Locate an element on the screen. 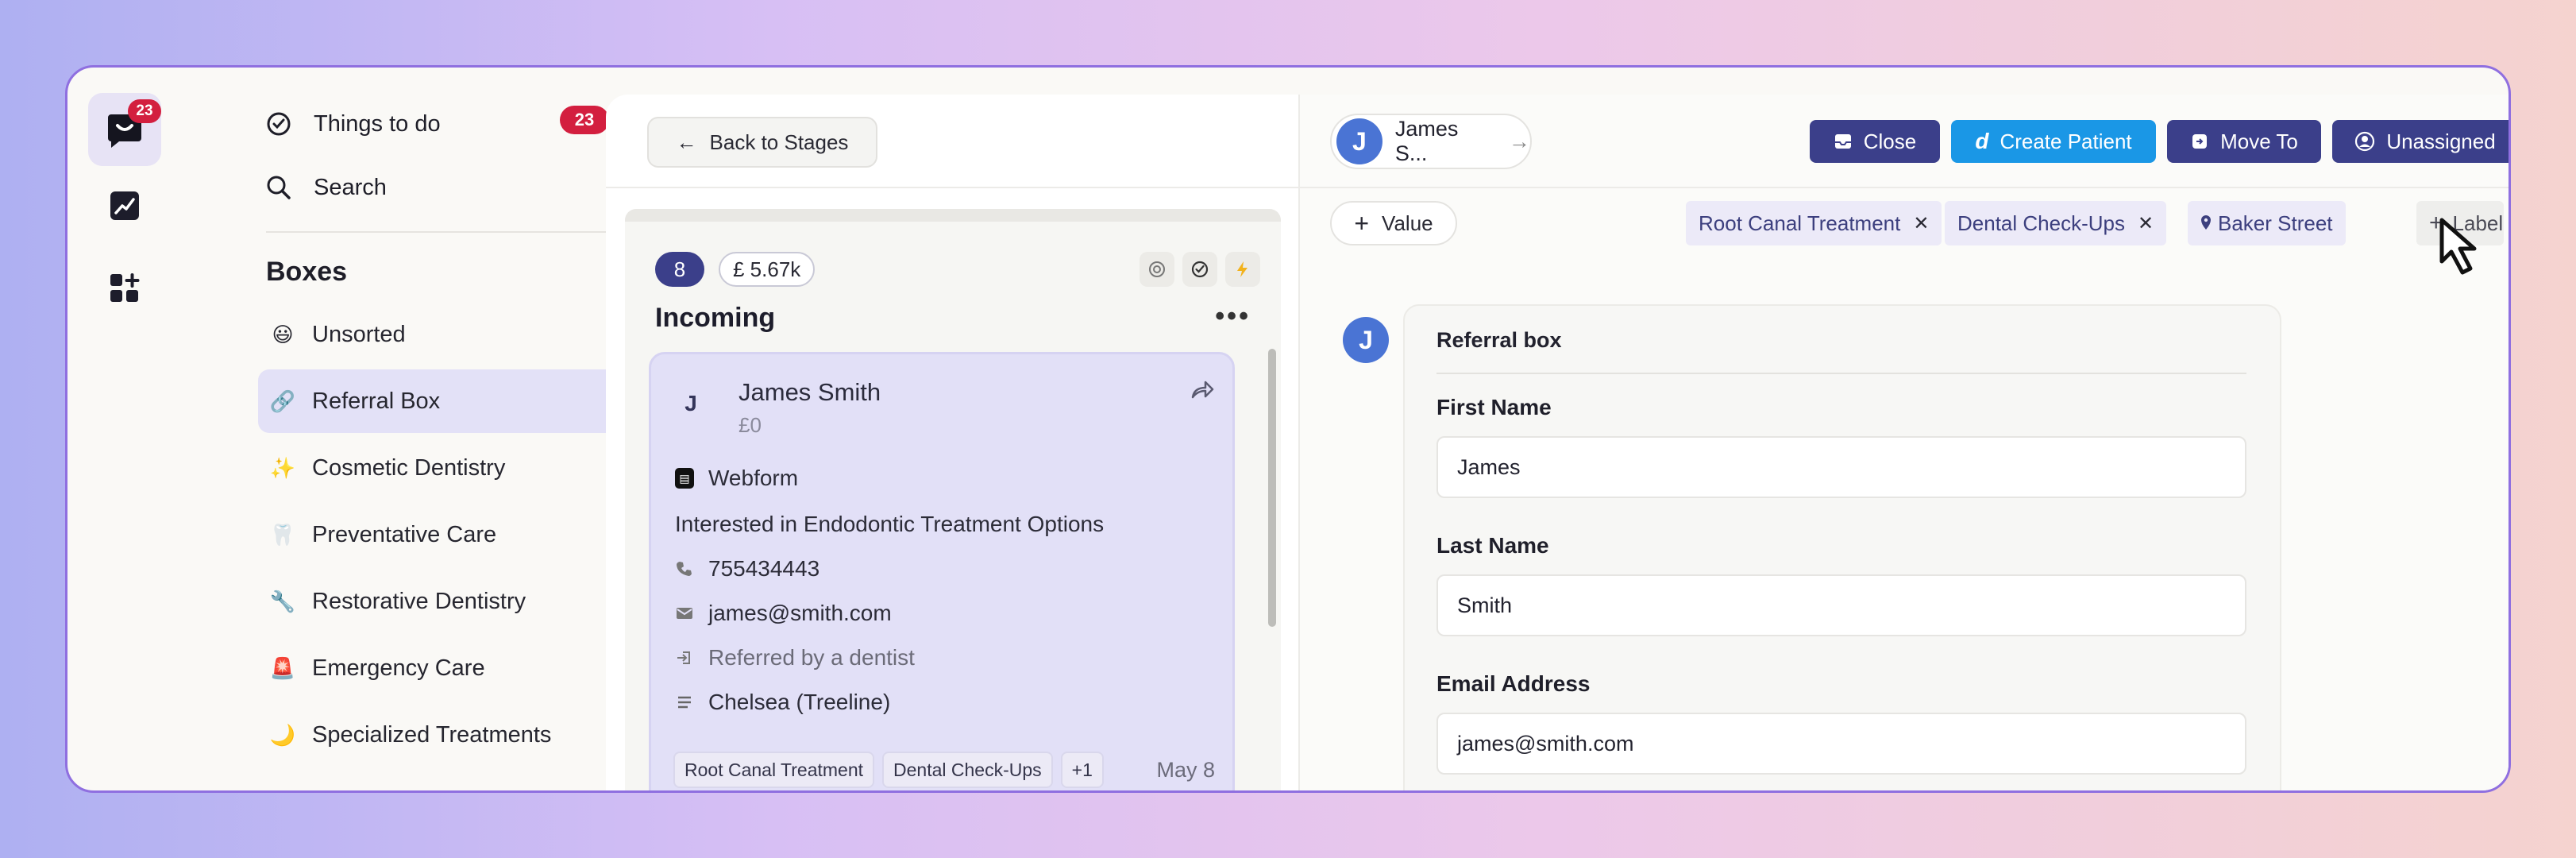 This screenshot has width=2576, height=858. move-to-button: Move To is located at coordinates (2244, 141).